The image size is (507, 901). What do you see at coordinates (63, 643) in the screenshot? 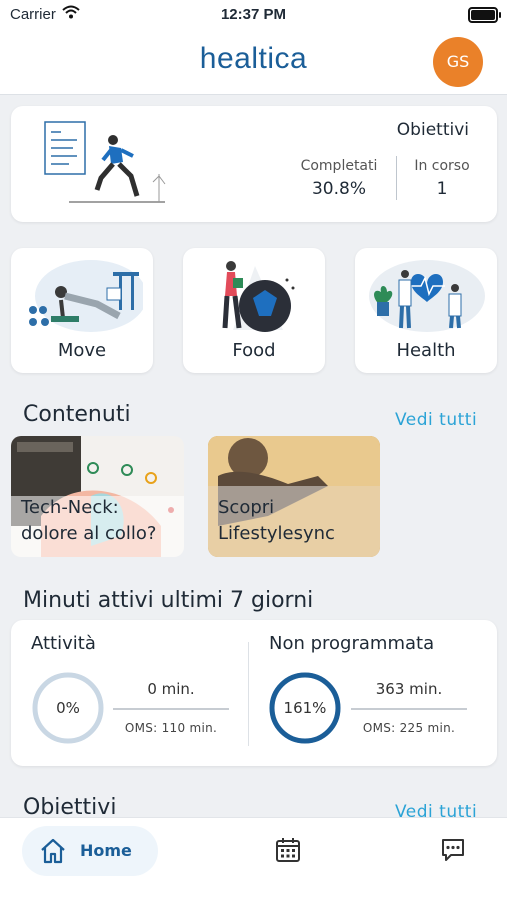
I see `activity-label: Attività` at bounding box center [63, 643].